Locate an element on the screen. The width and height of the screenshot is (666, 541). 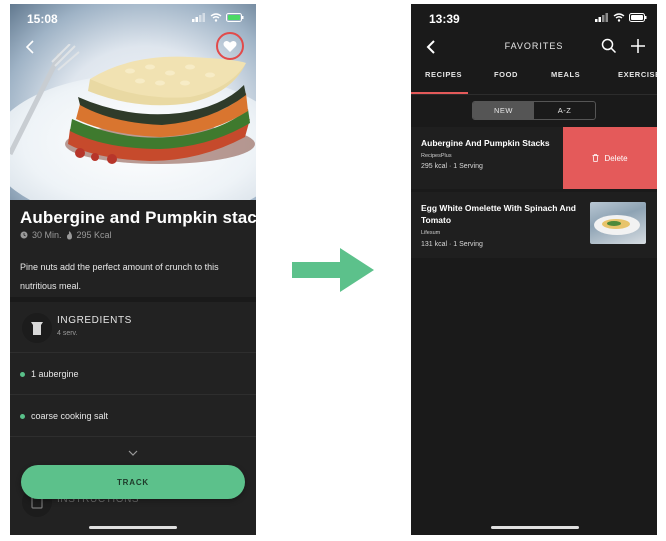
delete-button: Delete is located at coordinates (610, 158).